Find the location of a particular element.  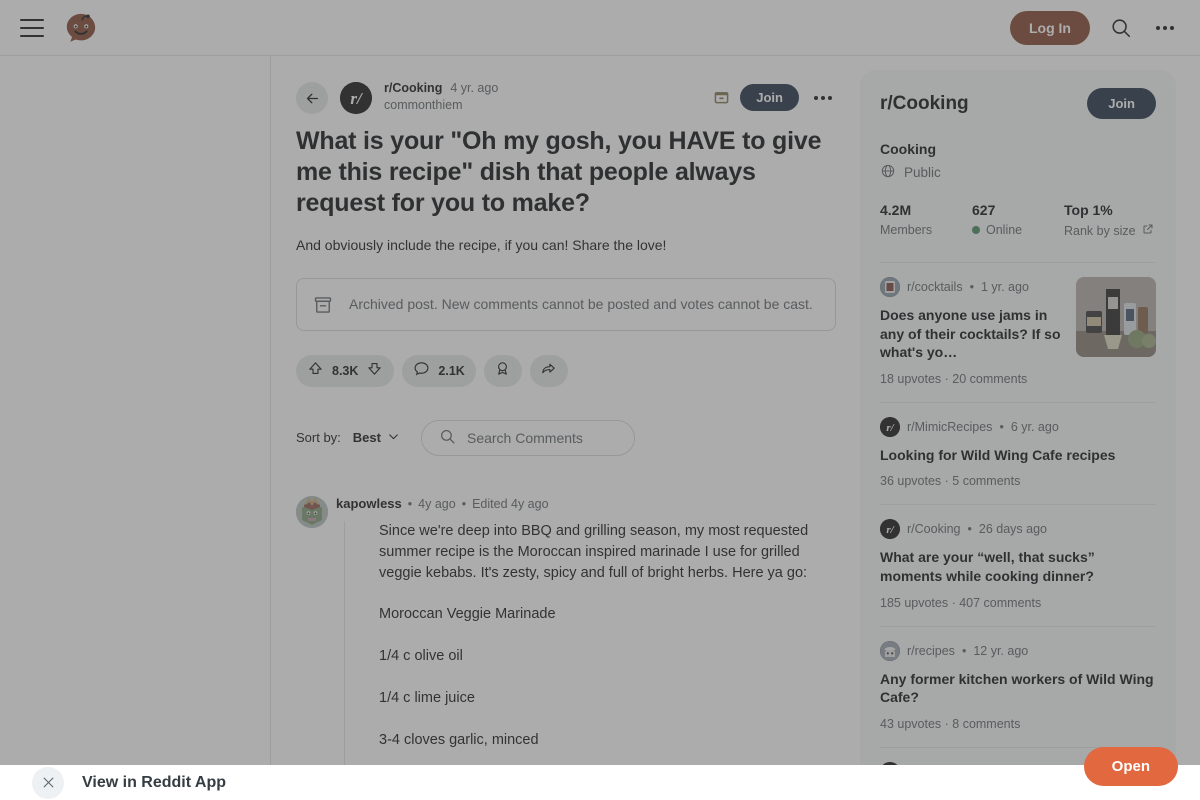

reddit-logo-icon is located at coordinates (81, 28).